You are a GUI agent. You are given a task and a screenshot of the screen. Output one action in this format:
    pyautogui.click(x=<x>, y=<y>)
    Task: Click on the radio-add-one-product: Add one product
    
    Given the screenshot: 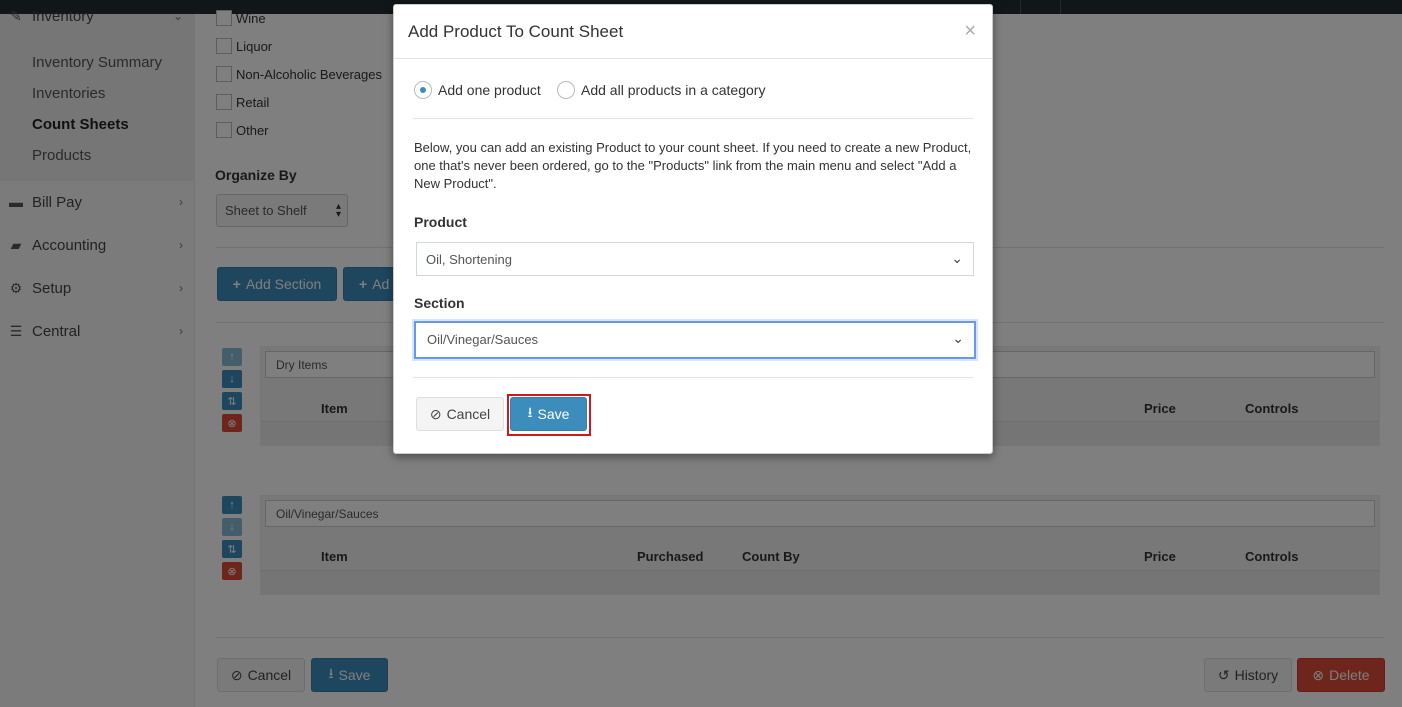 What is the action you would take?
    pyautogui.click(x=477, y=90)
    